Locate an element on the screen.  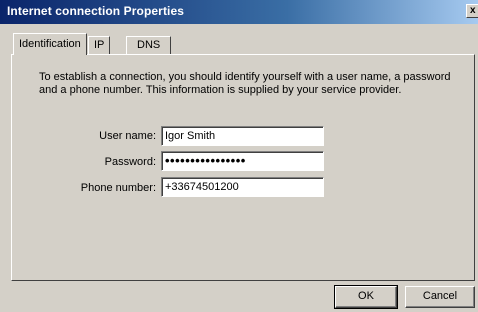
phone-number-input: +33674501200 is located at coordinates (242, 187).